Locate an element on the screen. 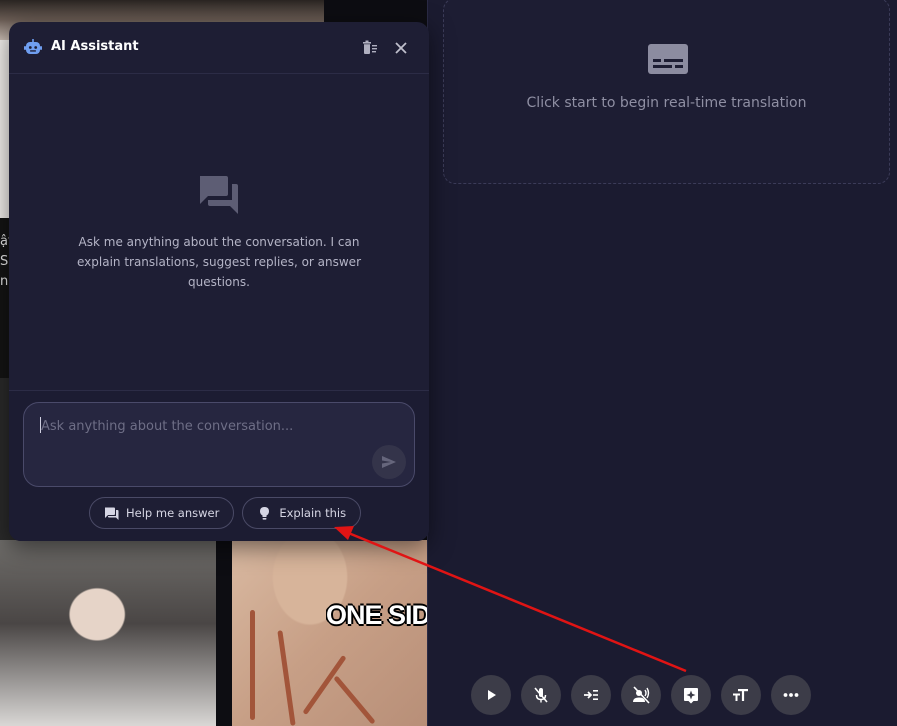 The image size is (897, 726). chip-label: Help me answer is located at coordinates (173, 513).